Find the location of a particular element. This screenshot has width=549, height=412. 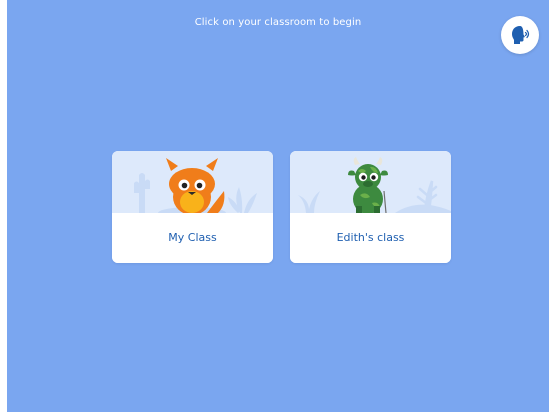

voice-button is located at coordinates (520, 35).